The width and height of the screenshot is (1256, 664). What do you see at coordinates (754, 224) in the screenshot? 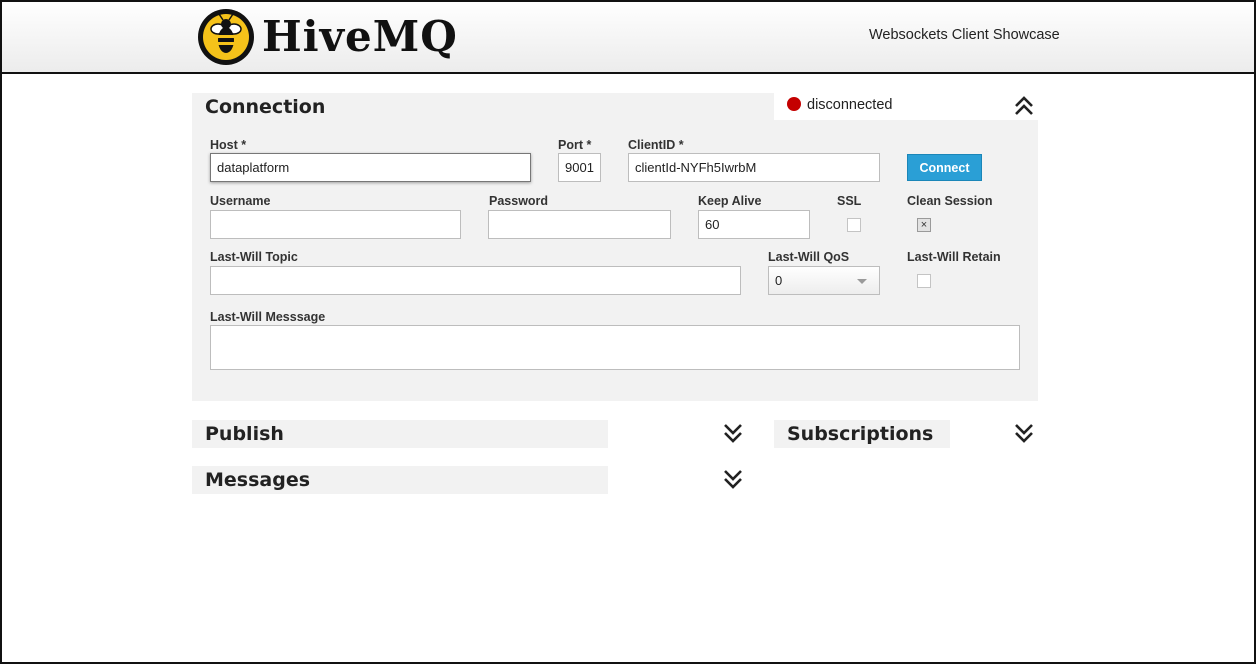
I see `keepalive-input` at bounding box center [754, 224].